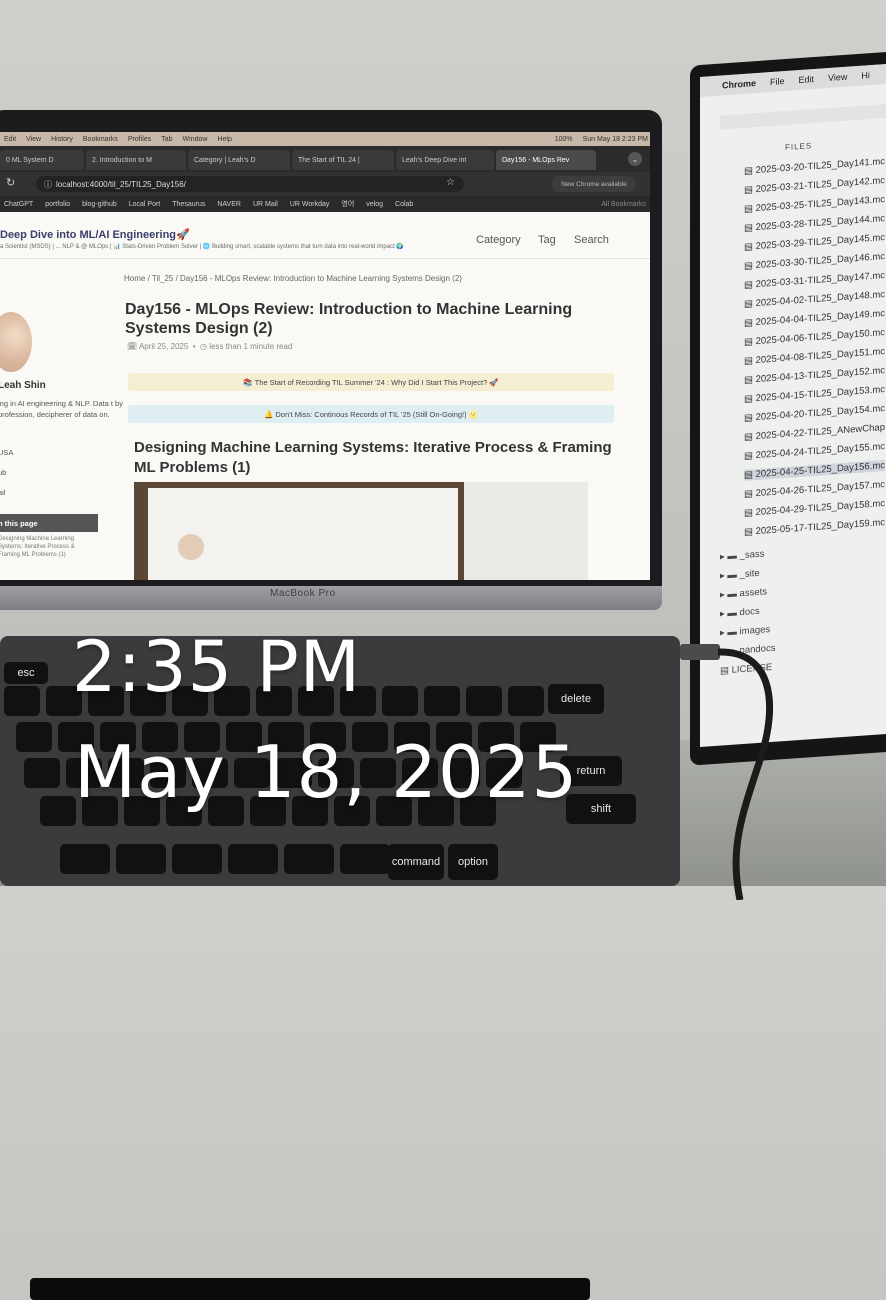  What do you see at coordinates (814, 432) in the screenshot?
I see `file-row: ▤ 2025-04-22-TIL25_ANewChap` at bounding box center [814, 432].